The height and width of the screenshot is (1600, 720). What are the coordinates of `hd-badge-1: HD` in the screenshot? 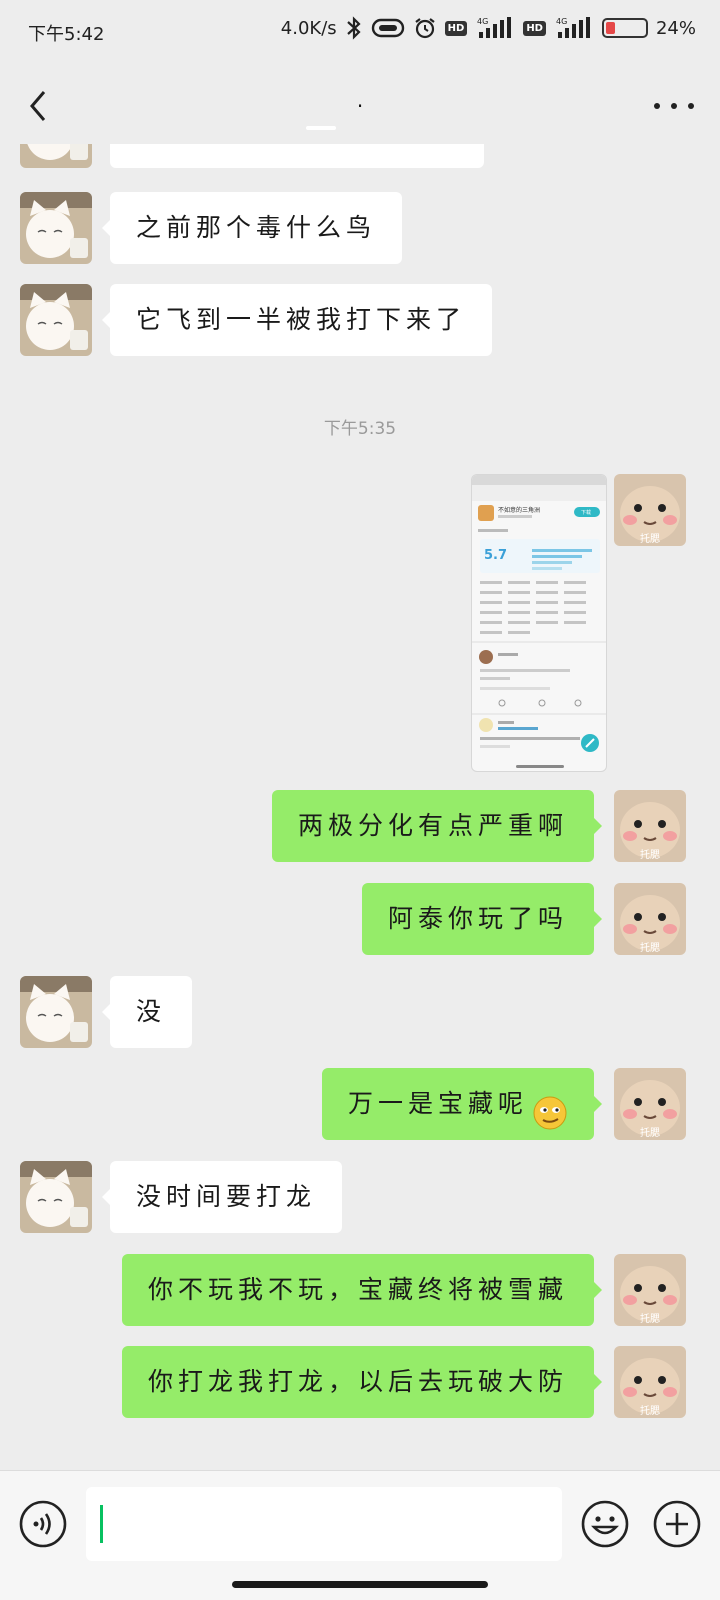 It's located at (456, 28).